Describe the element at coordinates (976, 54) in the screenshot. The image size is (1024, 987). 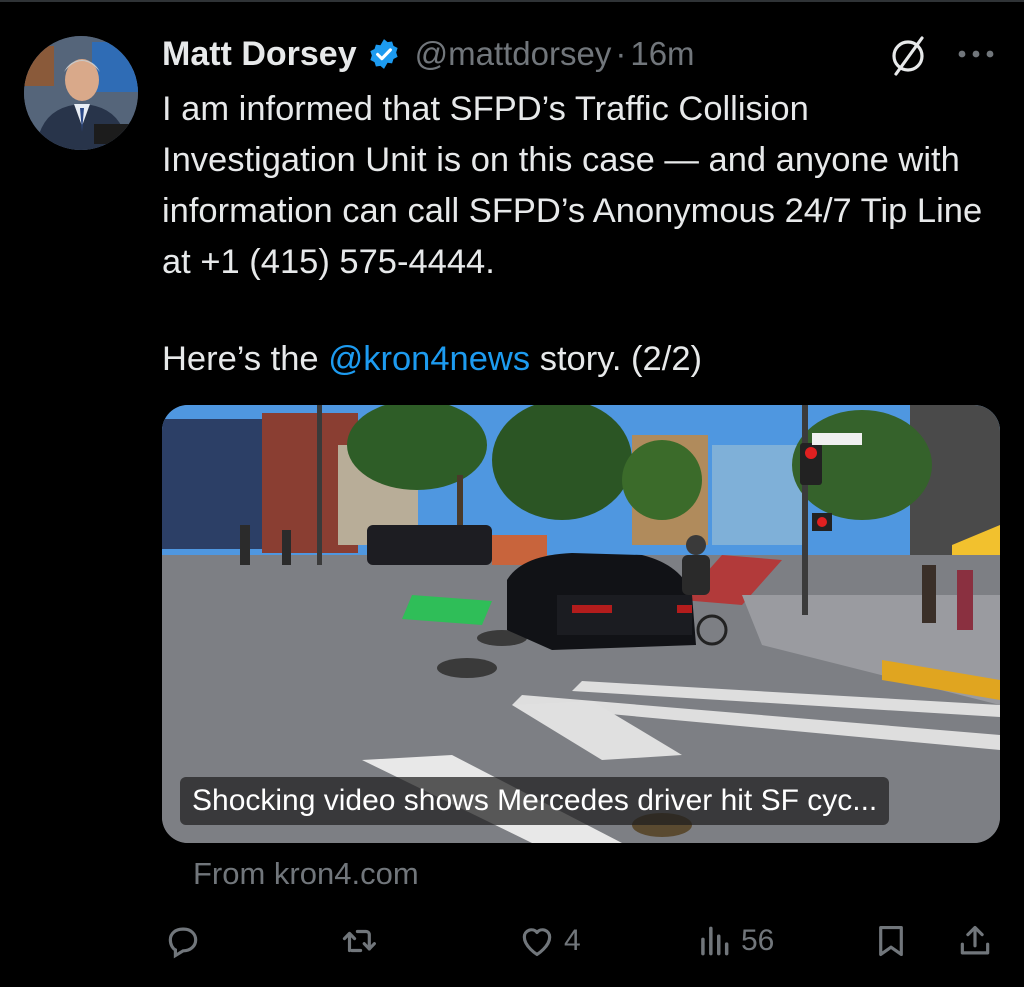
I see `more-icon` at that location.